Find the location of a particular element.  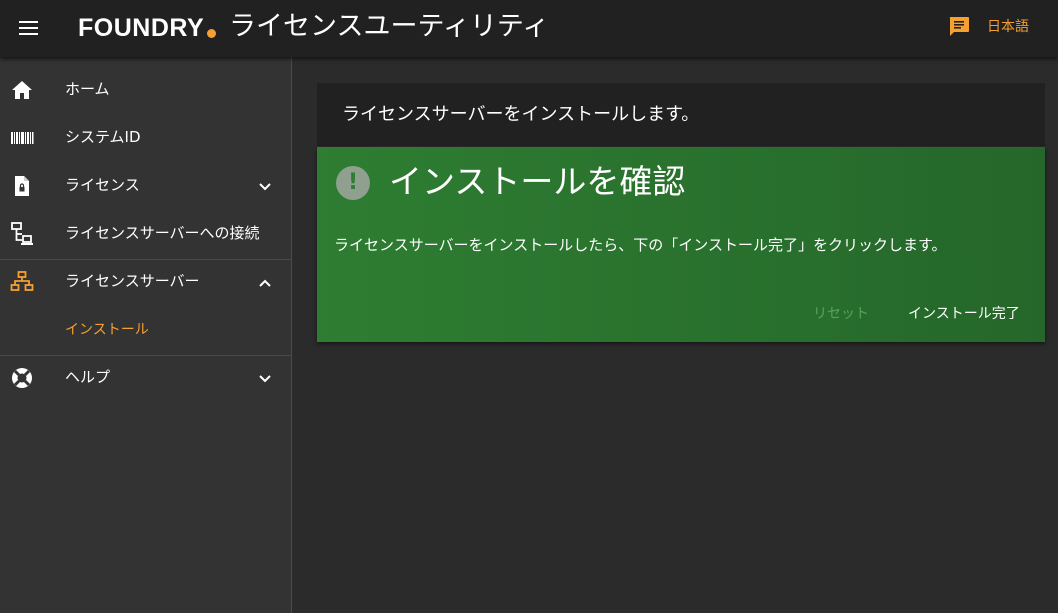

install-complete-button: インストール完了 is located at coordinates (964, 314).